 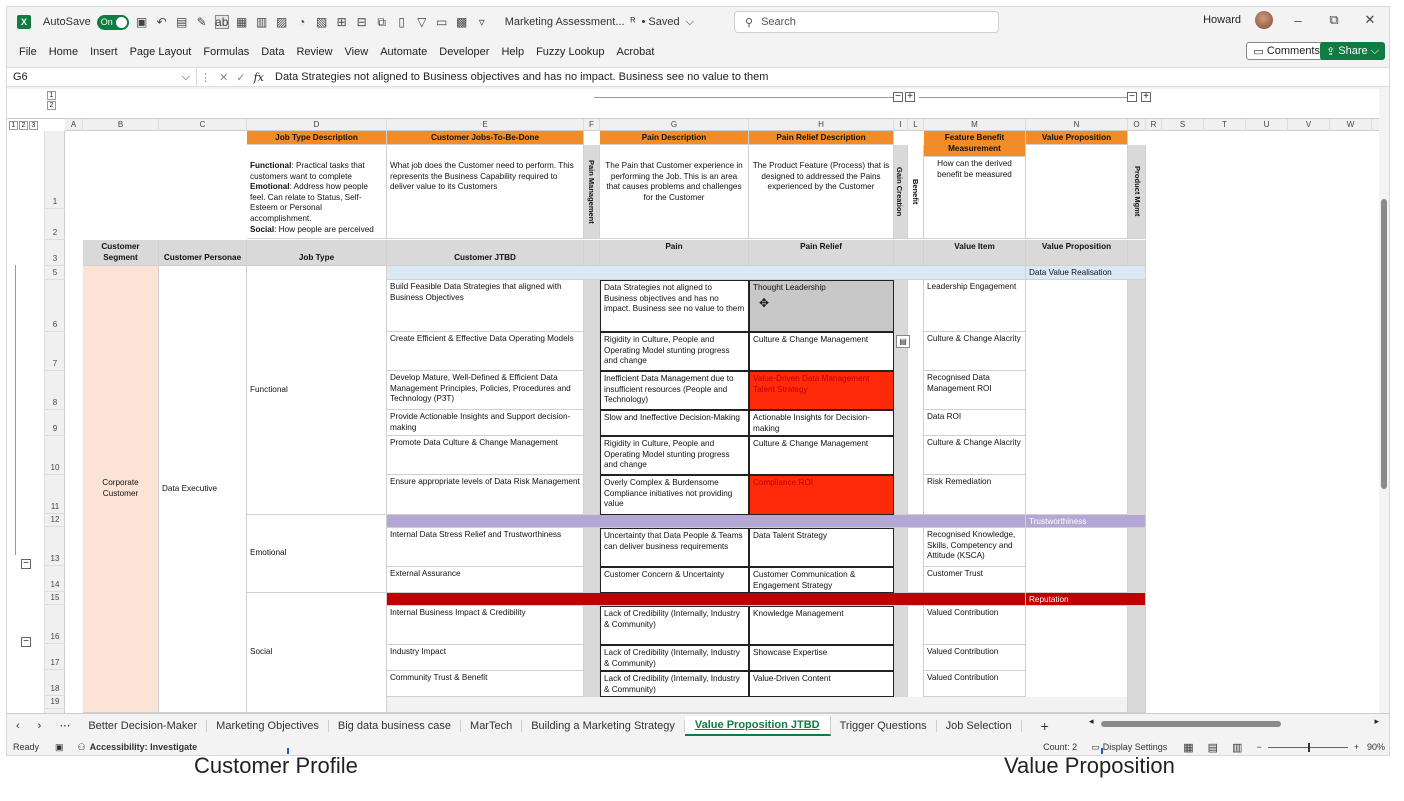 What do you see at coordinates (142, 22) in the screenshot?
I see `save-icon: ▣` at bounding box center [142, 22].